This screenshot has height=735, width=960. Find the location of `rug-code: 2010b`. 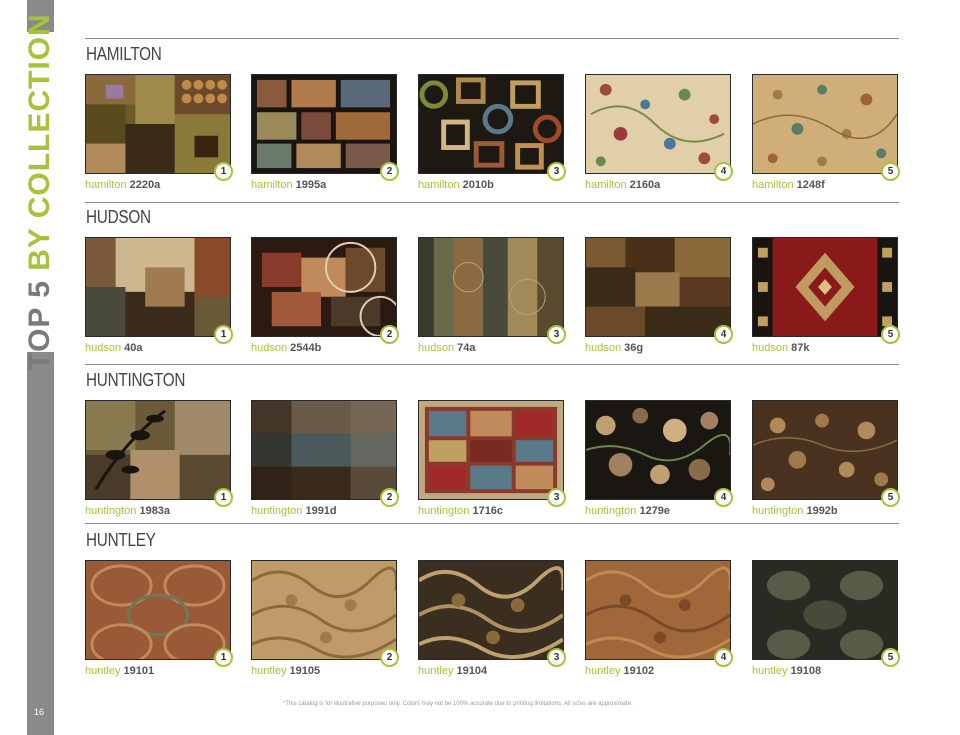

rug-code: 2010b is located at coordinates (478, 185).